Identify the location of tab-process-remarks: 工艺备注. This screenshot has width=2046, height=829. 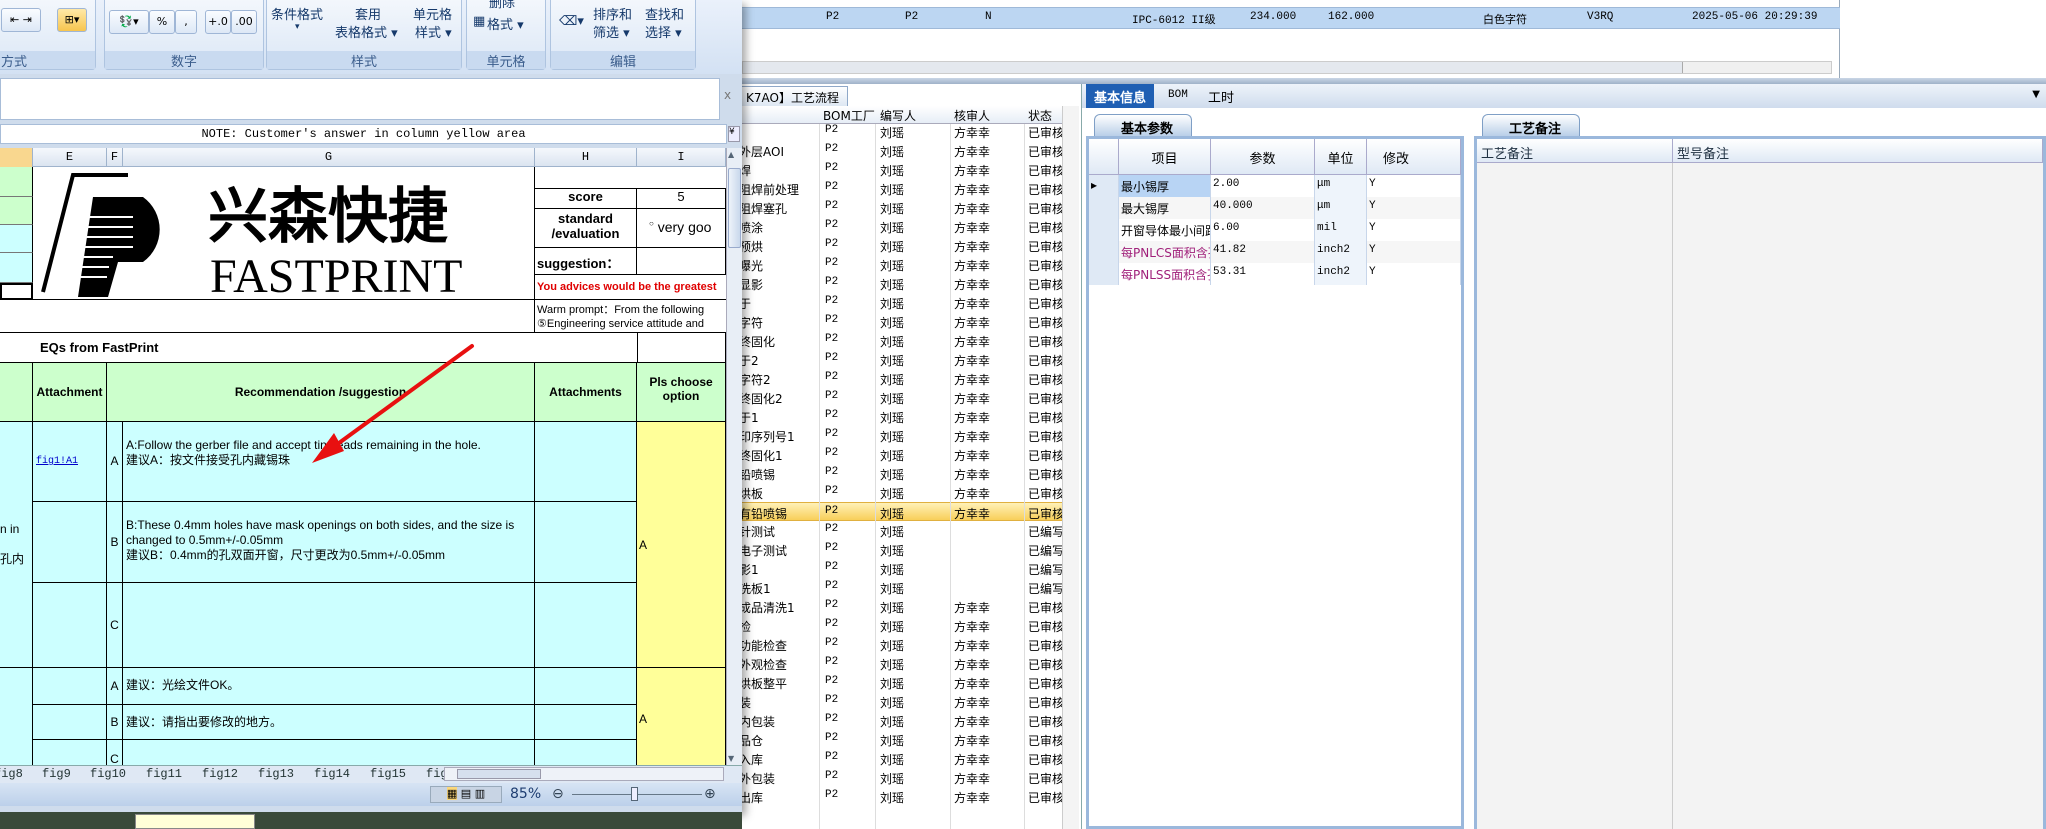
(1531, 125).